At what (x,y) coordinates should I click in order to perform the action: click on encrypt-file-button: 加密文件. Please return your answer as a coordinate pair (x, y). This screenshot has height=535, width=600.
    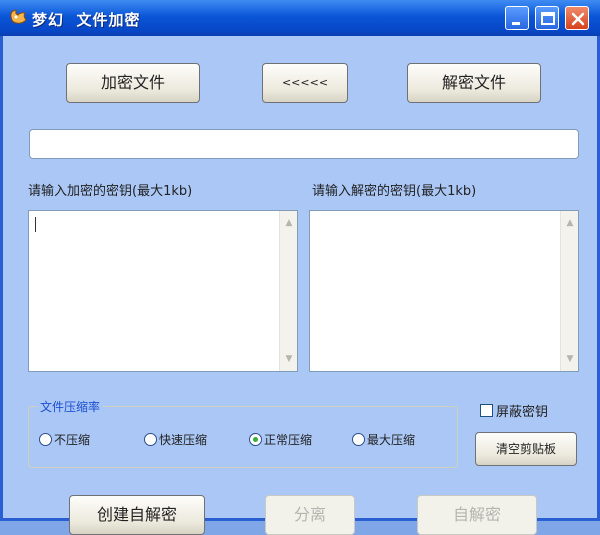
    Looking at the image, I should click on (133, 83).